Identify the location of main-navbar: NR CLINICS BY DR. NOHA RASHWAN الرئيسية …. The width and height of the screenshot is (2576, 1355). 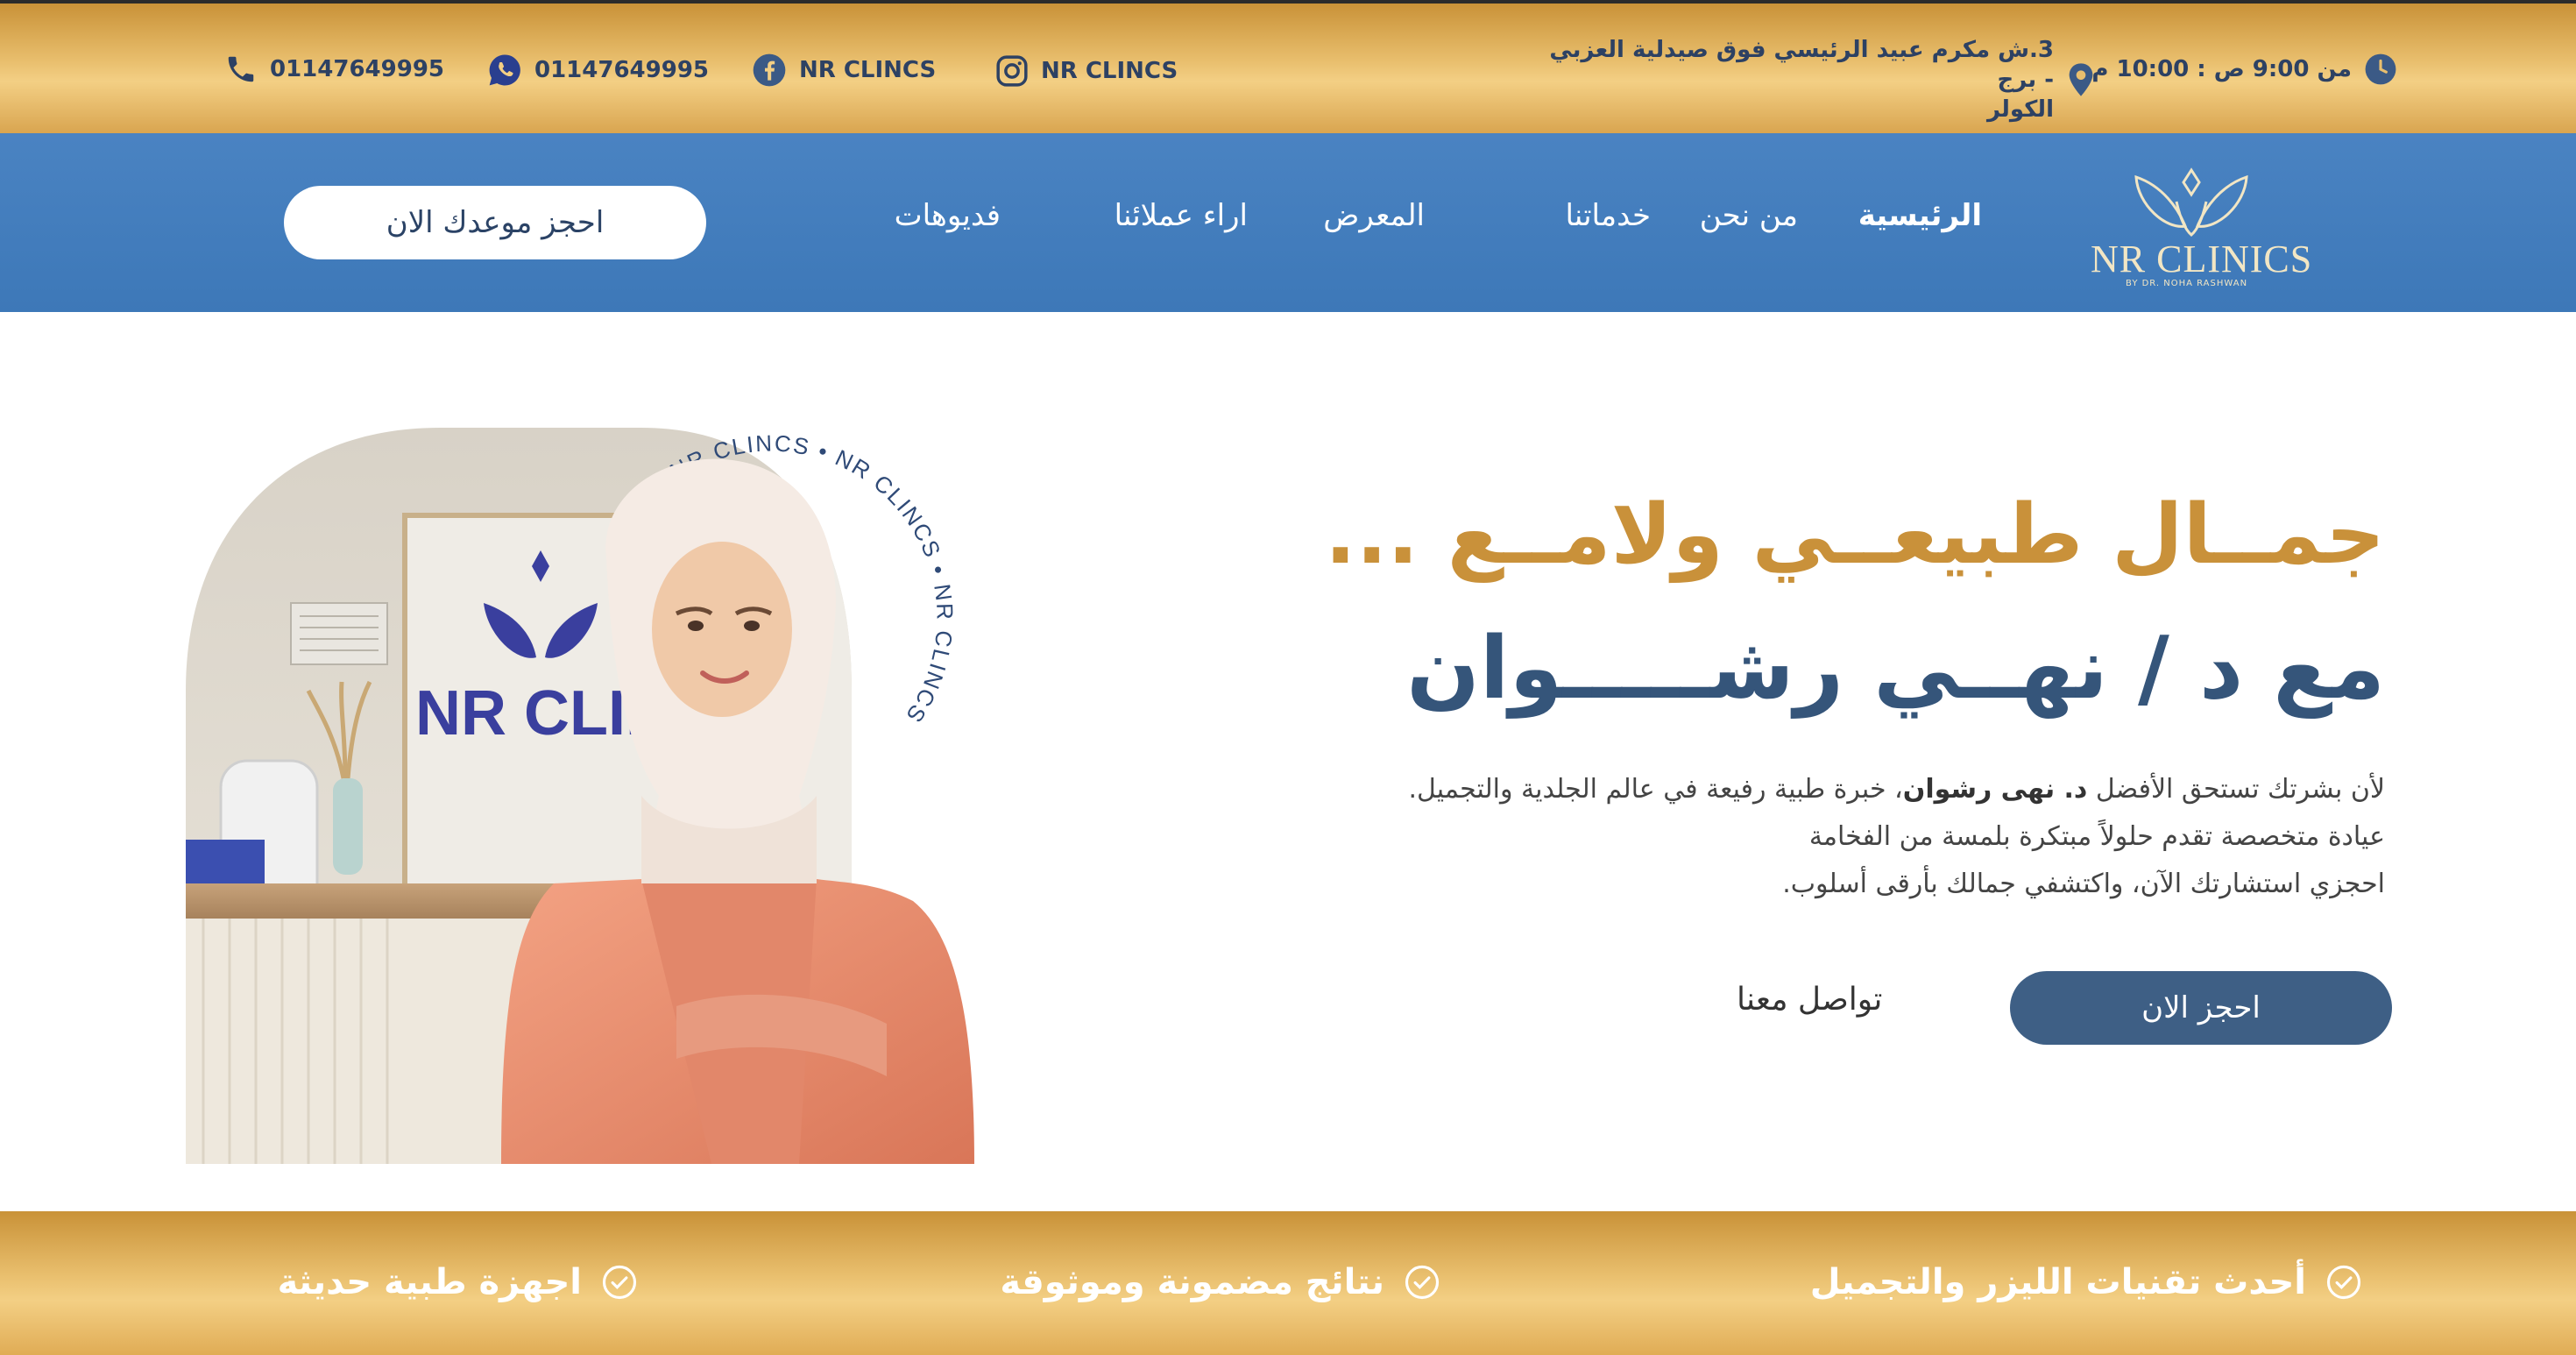
(1288, 223).